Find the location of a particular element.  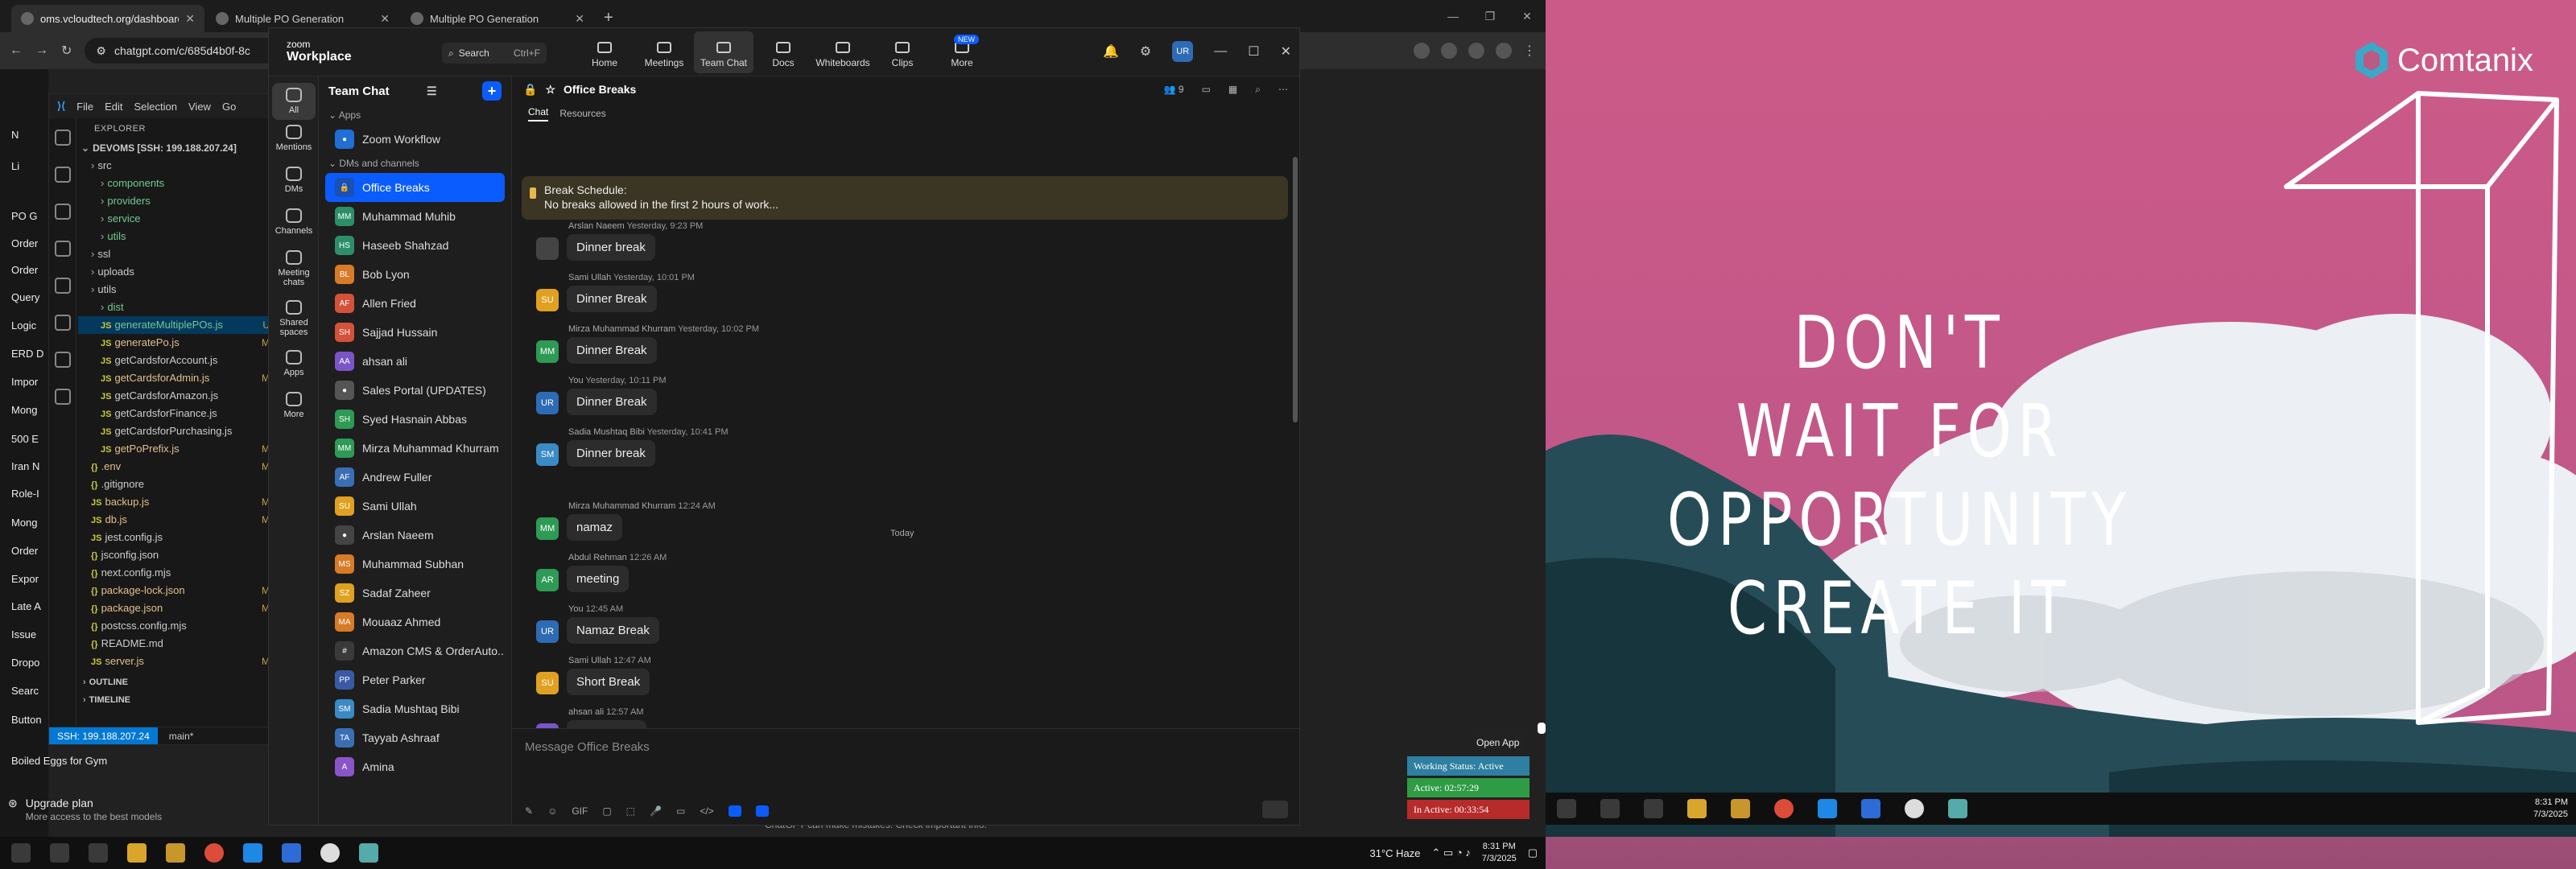

notification-icon: ▢ is located at coordinates (1533, 852).